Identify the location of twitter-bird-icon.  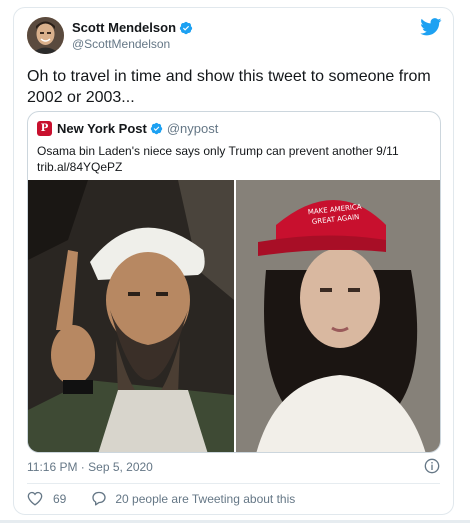
(431, 27).